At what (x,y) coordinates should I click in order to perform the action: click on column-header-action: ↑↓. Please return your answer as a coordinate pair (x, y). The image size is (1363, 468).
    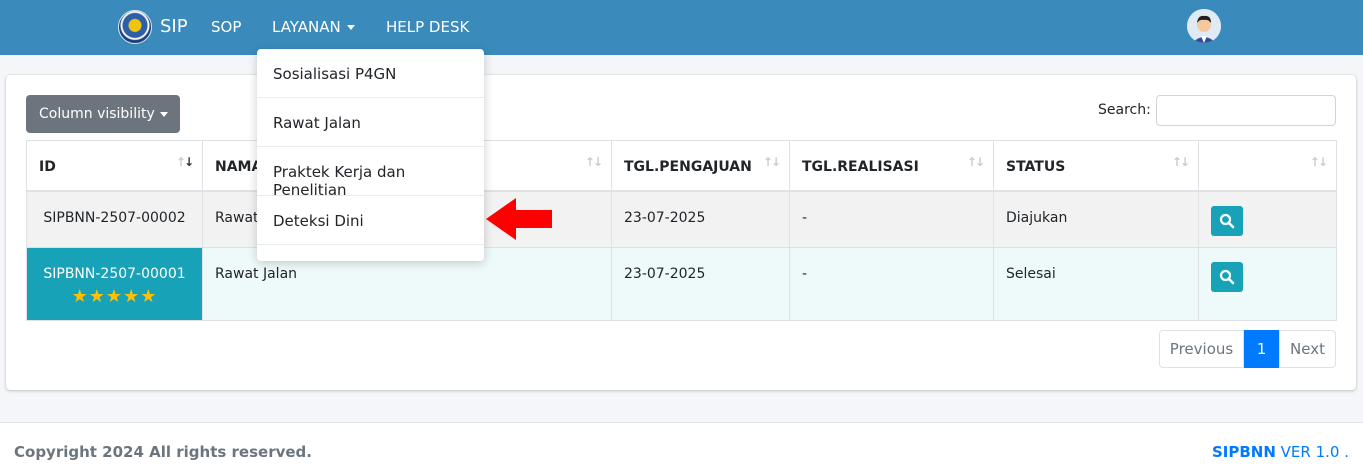
    Looking at the image, I should click on (1267, 166).